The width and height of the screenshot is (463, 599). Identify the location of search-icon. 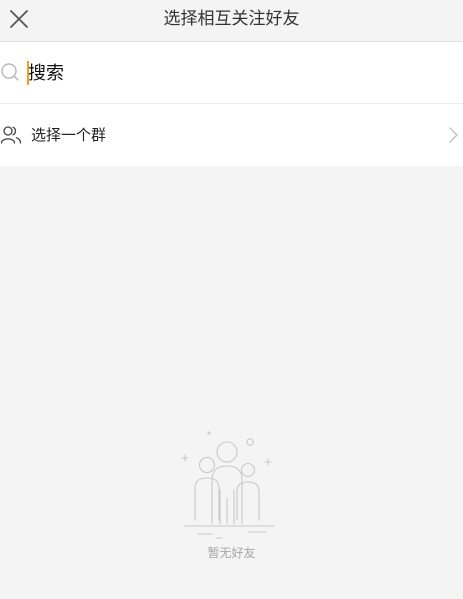
(10, 72).